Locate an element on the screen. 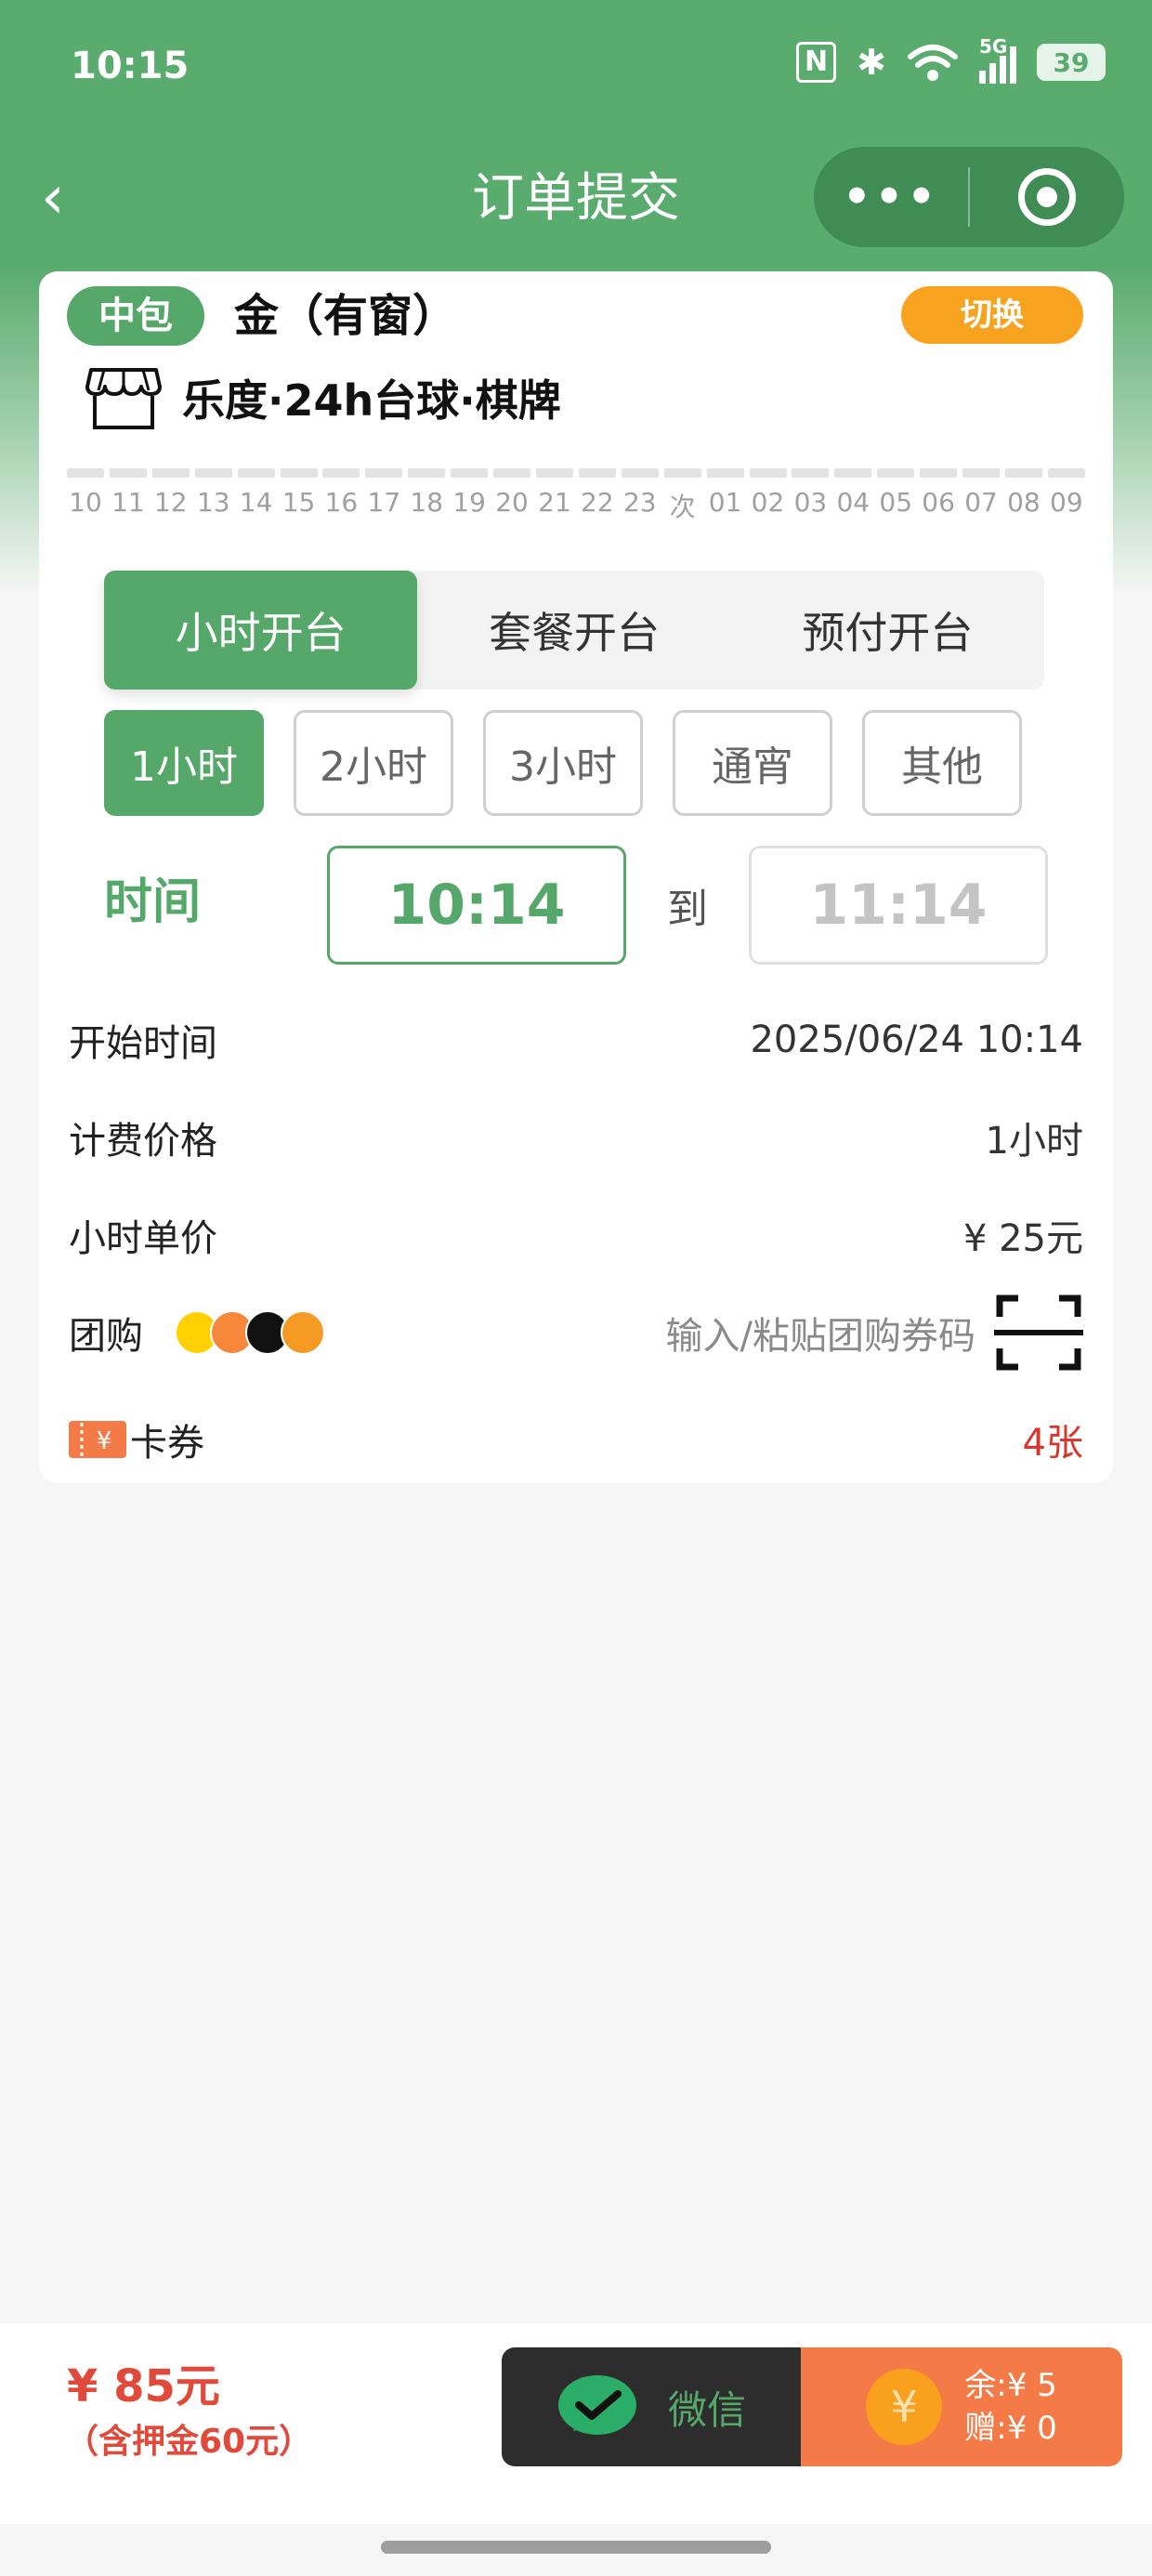  wechat-icon is located at coordinates (596, 2405).